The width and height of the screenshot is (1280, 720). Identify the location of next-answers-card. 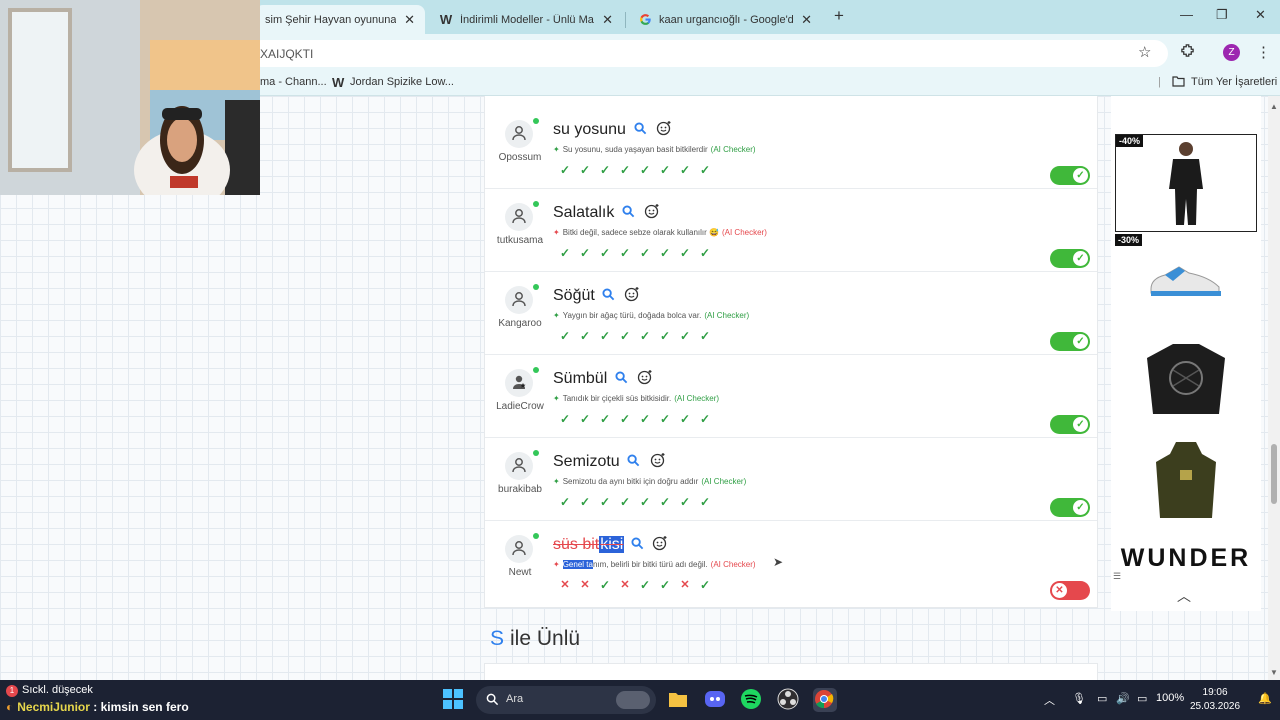
(791, 671).